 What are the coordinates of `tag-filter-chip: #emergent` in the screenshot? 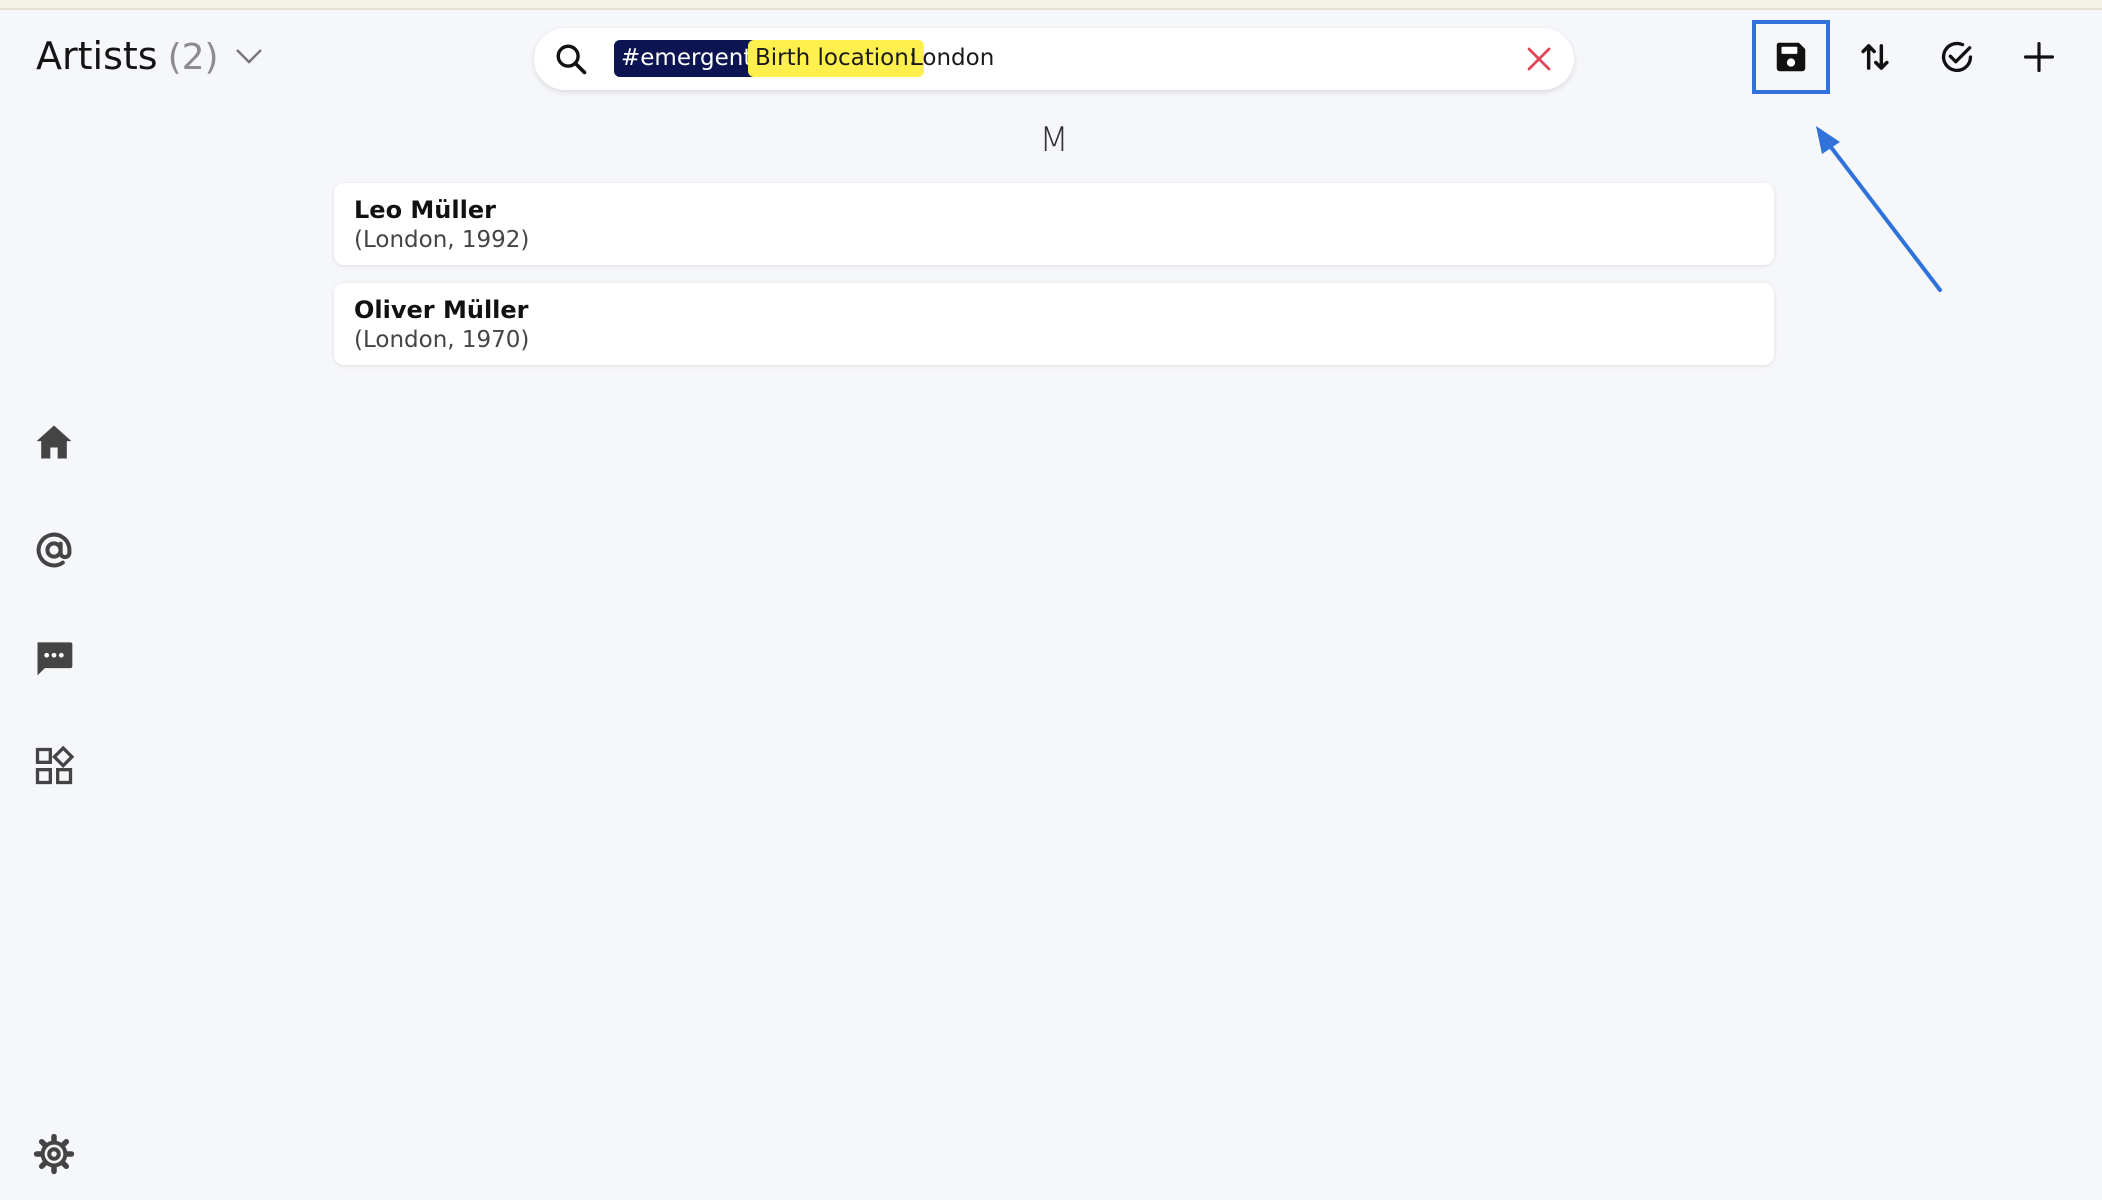 It's located at (687, 58).